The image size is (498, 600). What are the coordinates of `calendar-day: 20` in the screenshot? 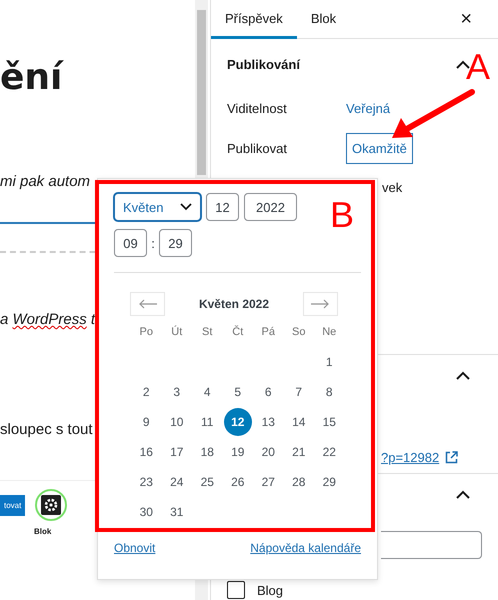 It's located at (268, 452).